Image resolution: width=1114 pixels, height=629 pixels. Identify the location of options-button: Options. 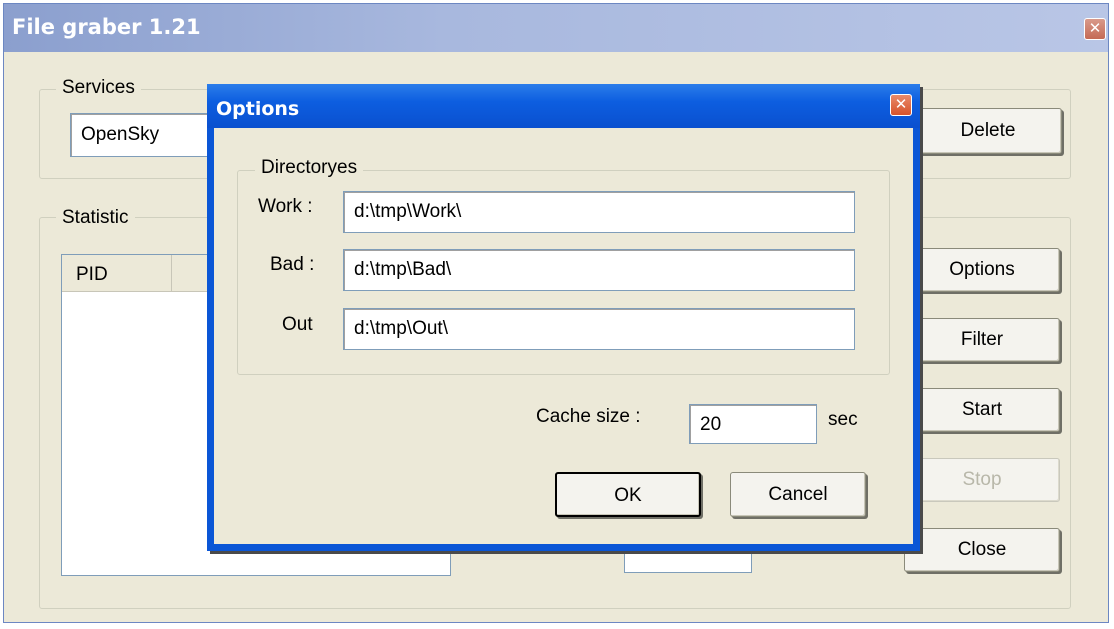
(982, 270).